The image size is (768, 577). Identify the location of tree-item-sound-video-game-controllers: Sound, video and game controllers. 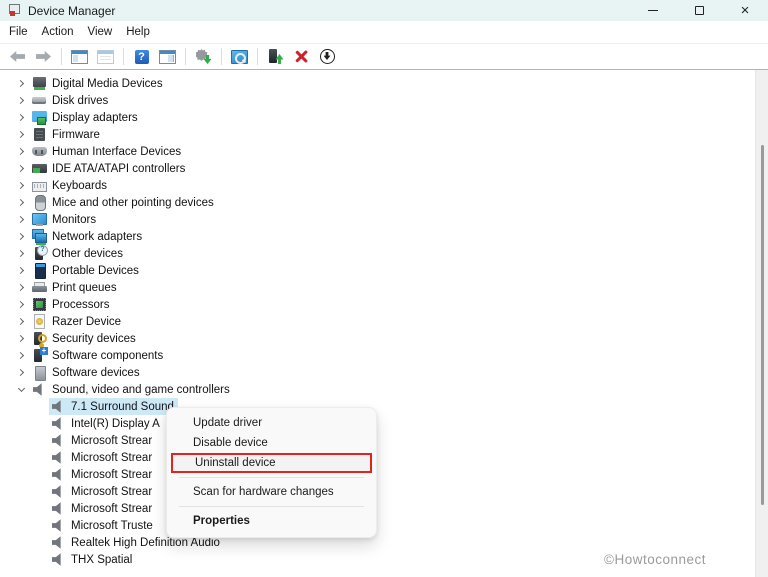
(384, 389).